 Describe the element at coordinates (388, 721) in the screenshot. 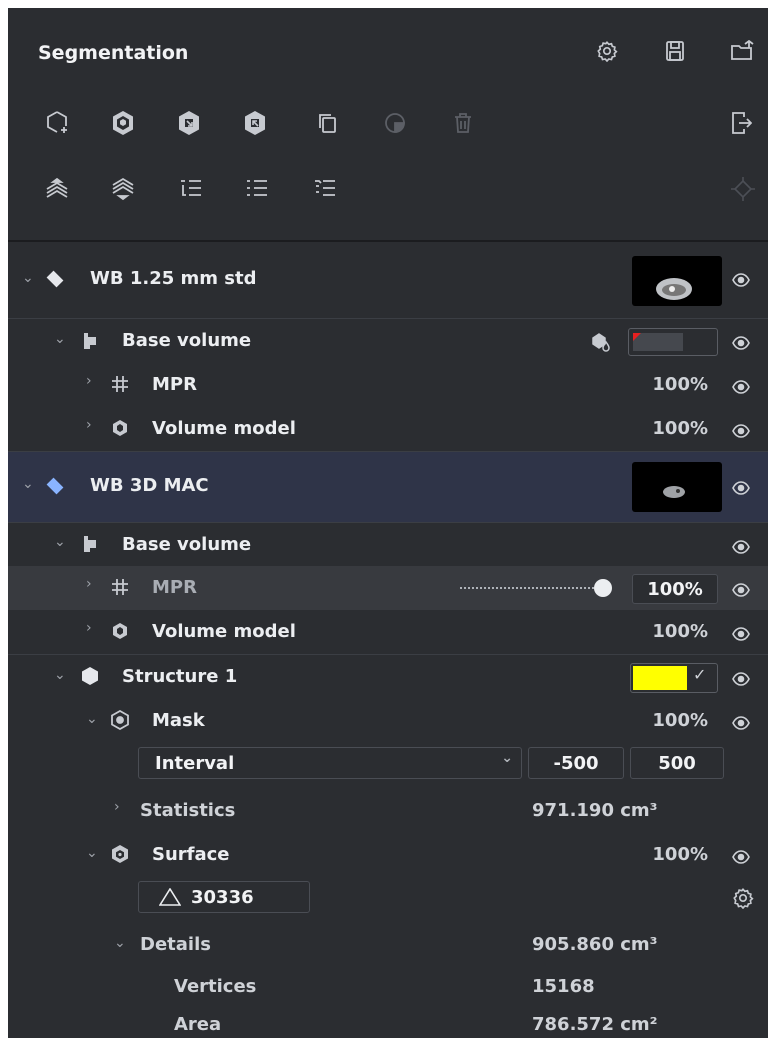

I see `mask-row: ⌄ Mask 100%` at that location.